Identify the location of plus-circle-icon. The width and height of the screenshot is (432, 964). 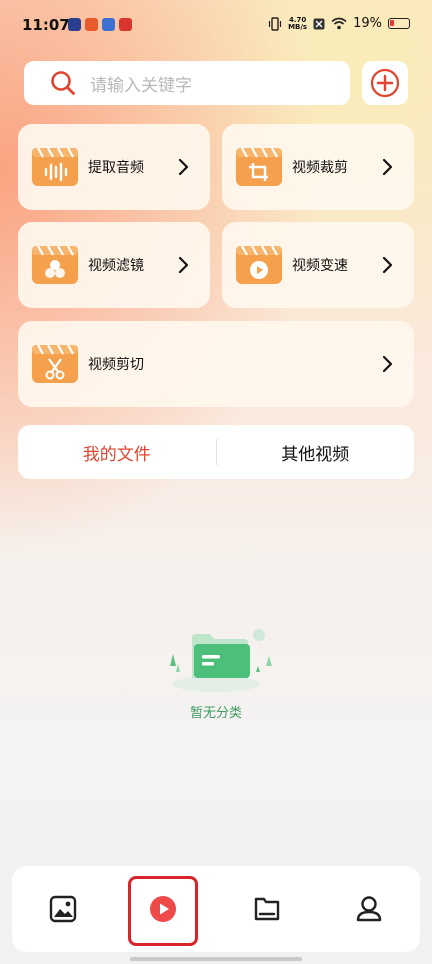
(385, 83).